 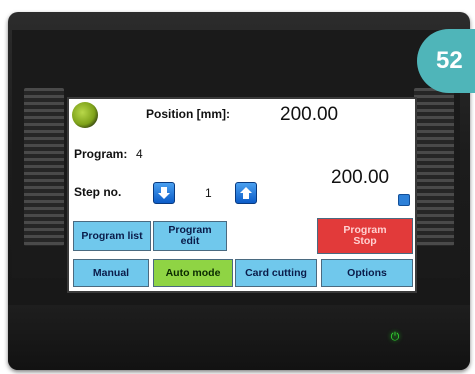 I want to click on step-value: 1, so click(x=208, y=193).